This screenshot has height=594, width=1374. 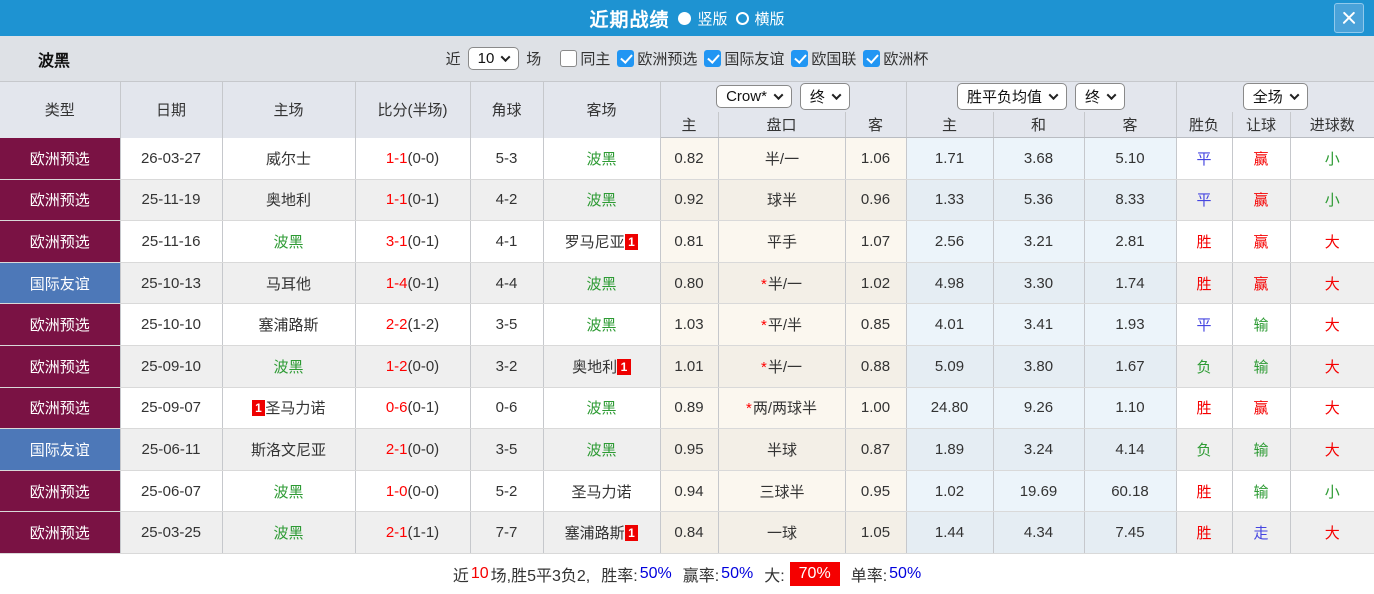 What do you see at coordinates (876, 408) in the screenshot?
I see `away-odds-cell: 1.00` at bounding box center [876, 408].